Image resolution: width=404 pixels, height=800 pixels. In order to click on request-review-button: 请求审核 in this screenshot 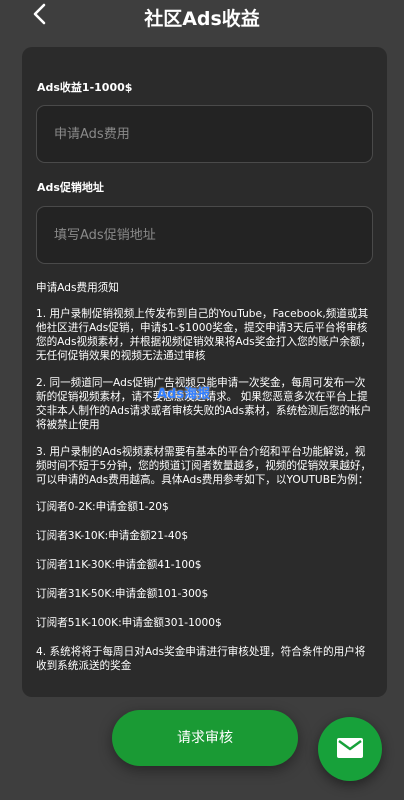, I will do `click(205, 738)`.